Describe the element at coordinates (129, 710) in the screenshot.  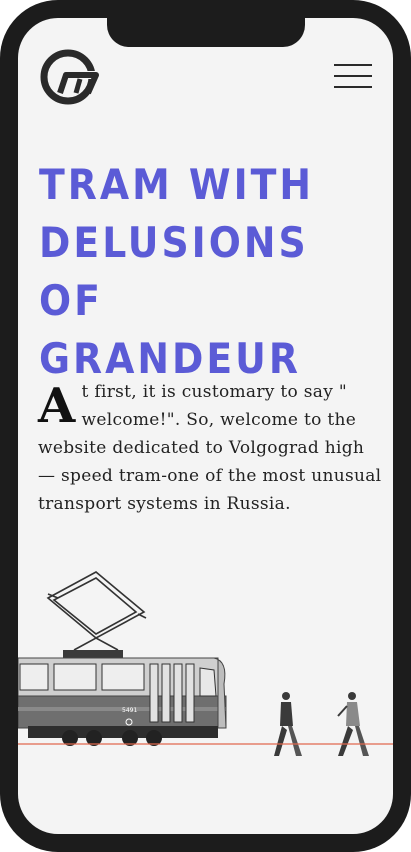
I see `tram-number: 5491` at that location.